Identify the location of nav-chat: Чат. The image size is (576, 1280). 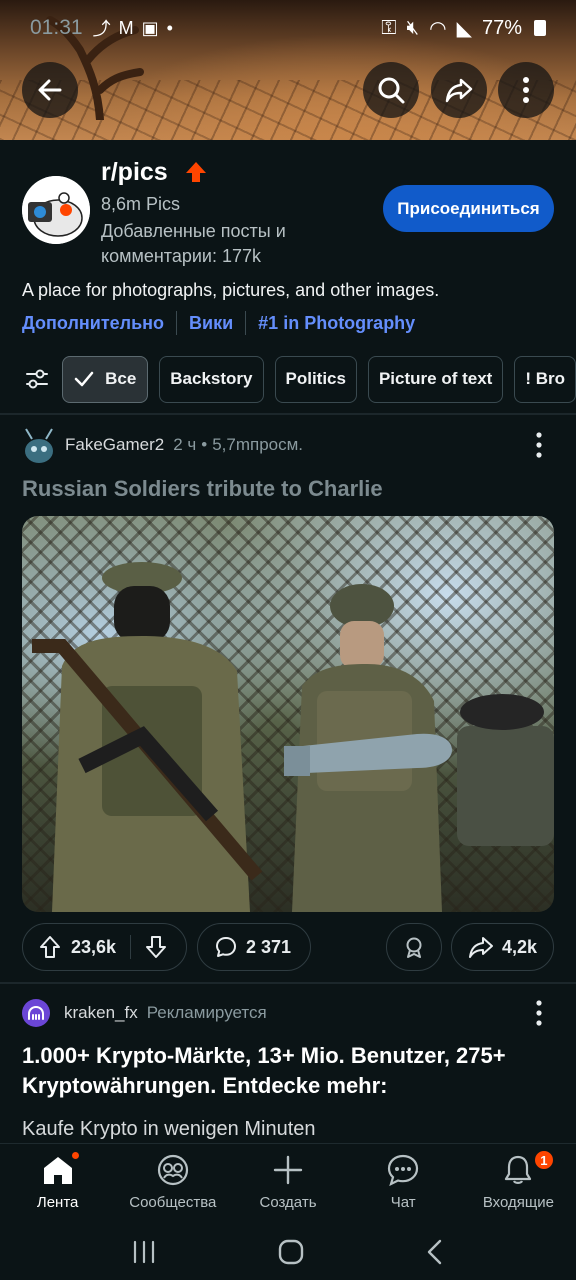
(403, 1183).